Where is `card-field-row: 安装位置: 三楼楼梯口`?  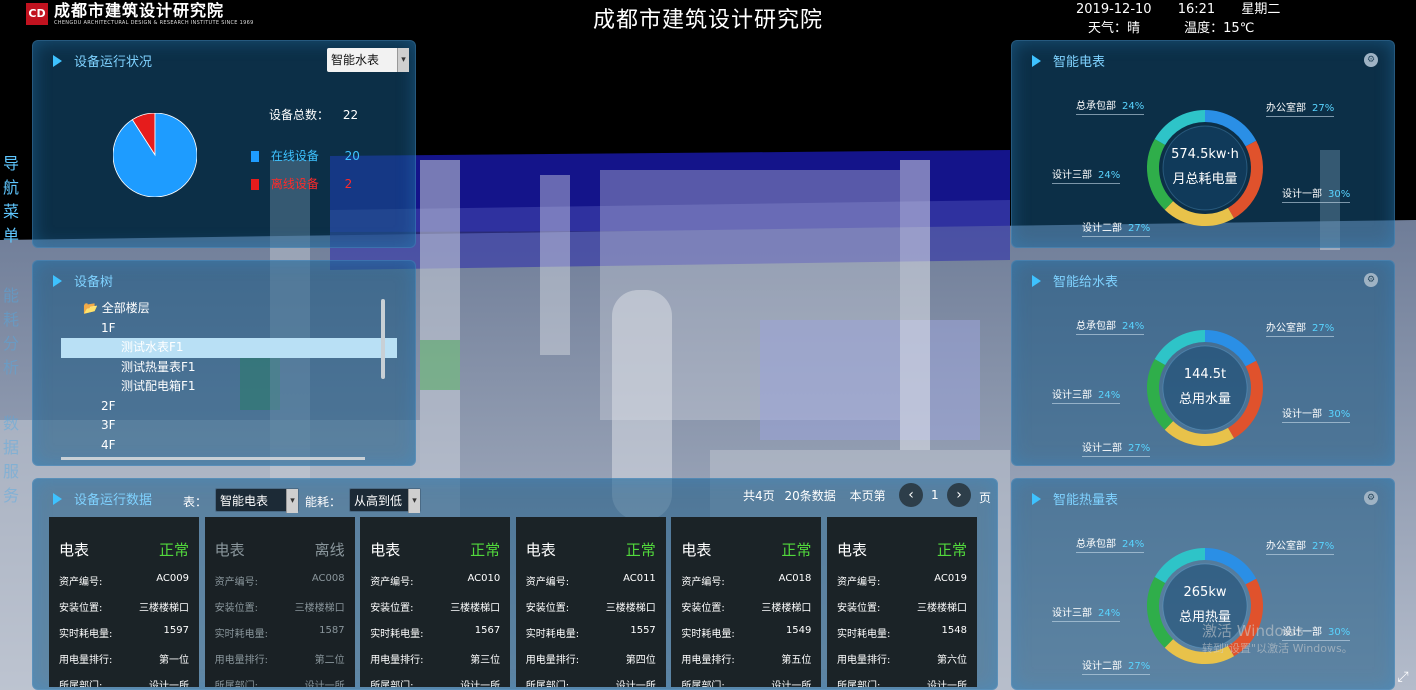
card-field-row: 安装位置: 三楼楼梯口 is located at coordinates (280, 606).